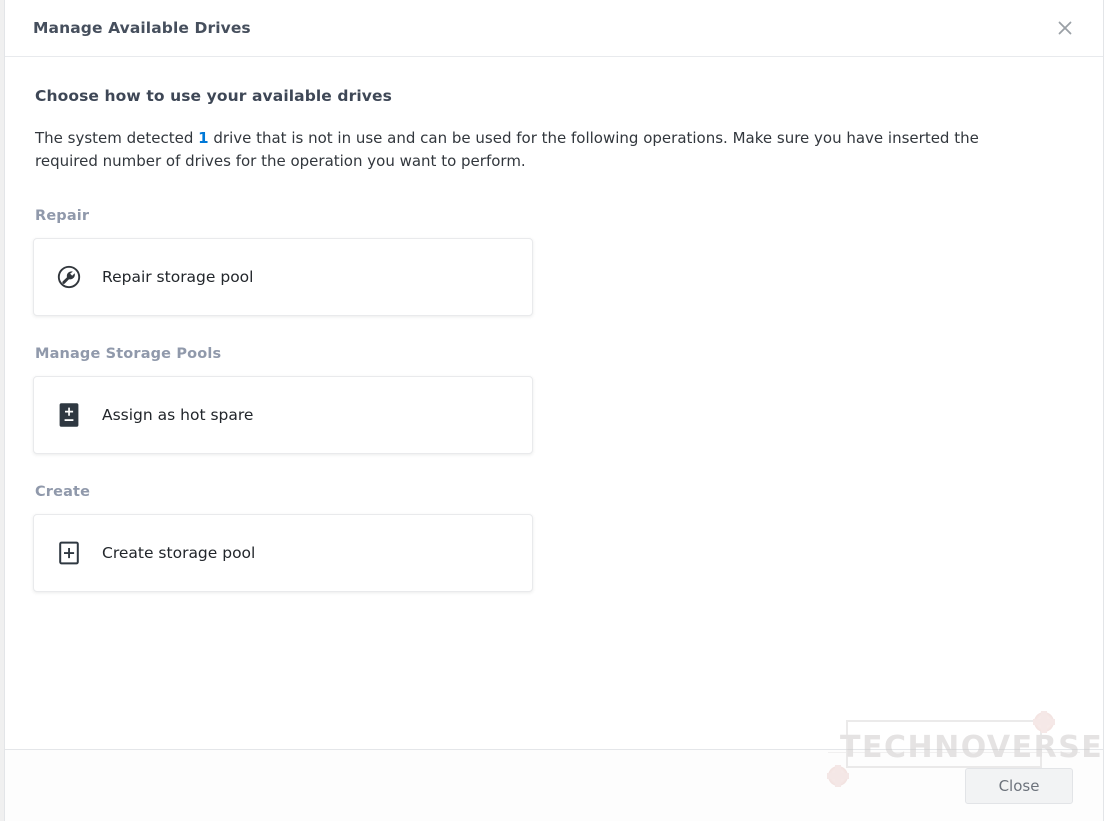 This screenshot has width=1104, height=821. What do you see at coordinates (128, 353) in the screenshot?
I see `group-label-manage-storage-pools: Manage Storage Pools` at bounding box center [128, 353].